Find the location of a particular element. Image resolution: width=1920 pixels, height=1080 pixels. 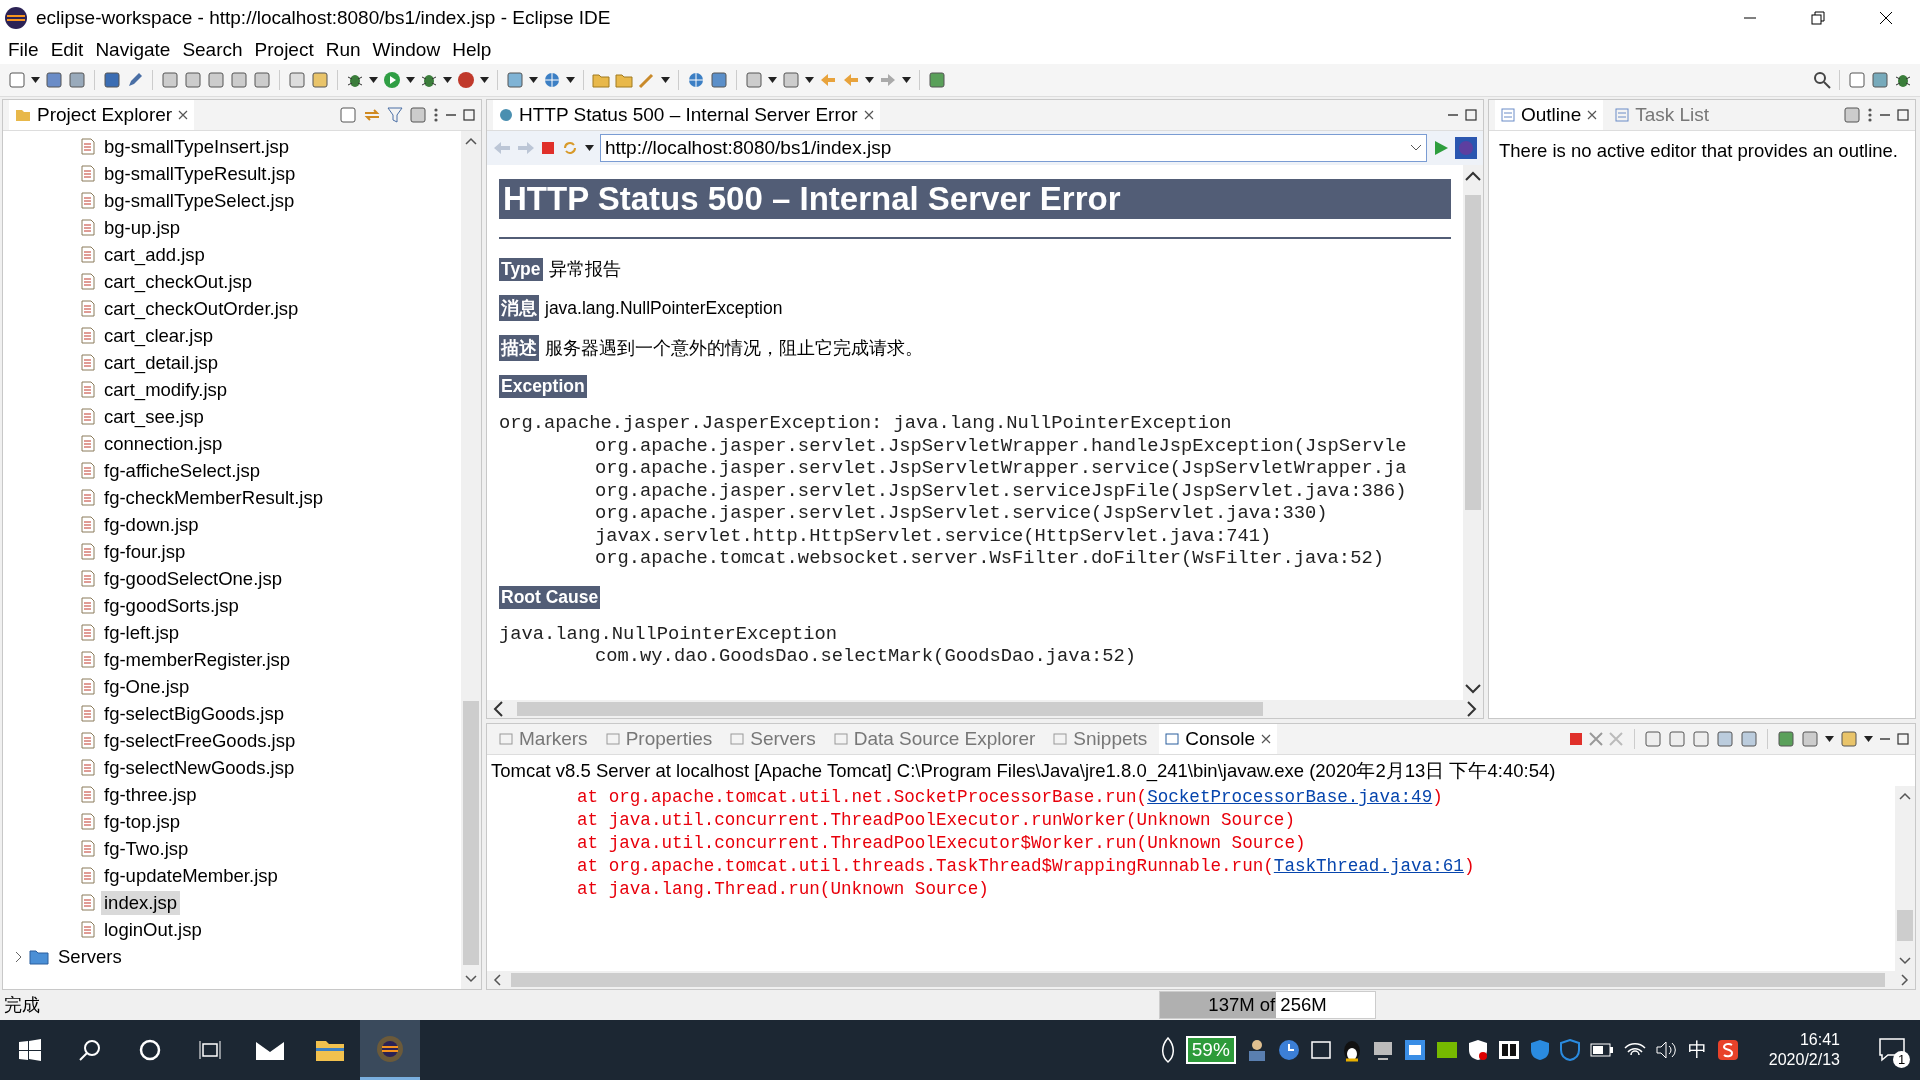

notification-button: 1 is located at coordinates (1892, 1050).